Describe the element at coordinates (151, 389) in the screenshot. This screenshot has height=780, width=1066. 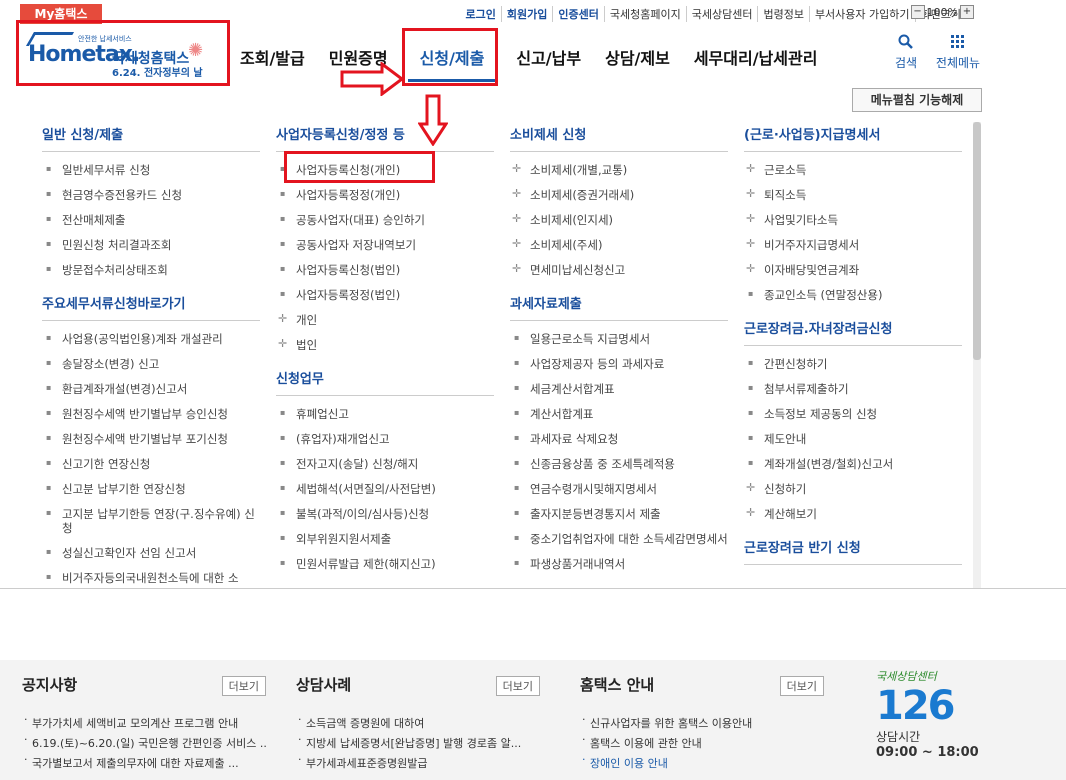
I see `menu-item: 환급계좌개설(변경)신고서` at that location.